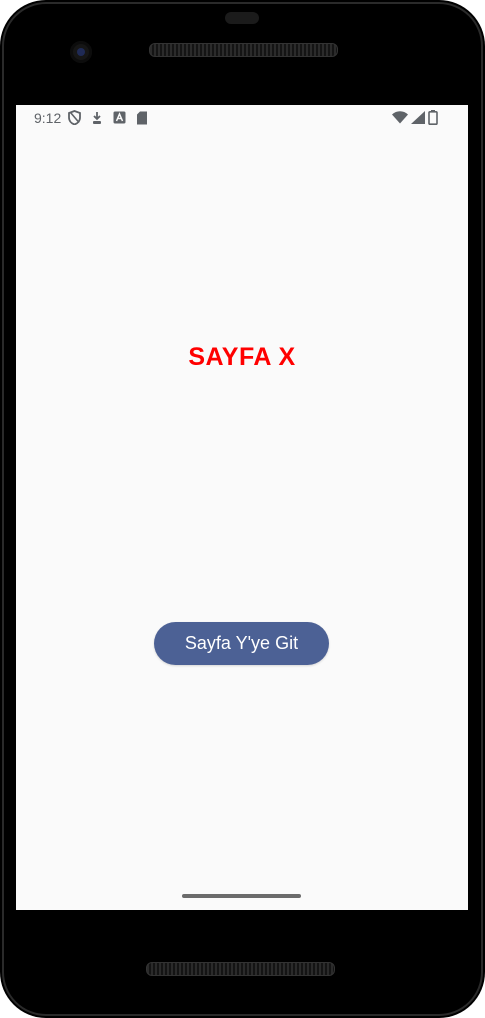 This screenshot has width=485, height=1018. I want to click on wifi-icon, so click(400, 117).